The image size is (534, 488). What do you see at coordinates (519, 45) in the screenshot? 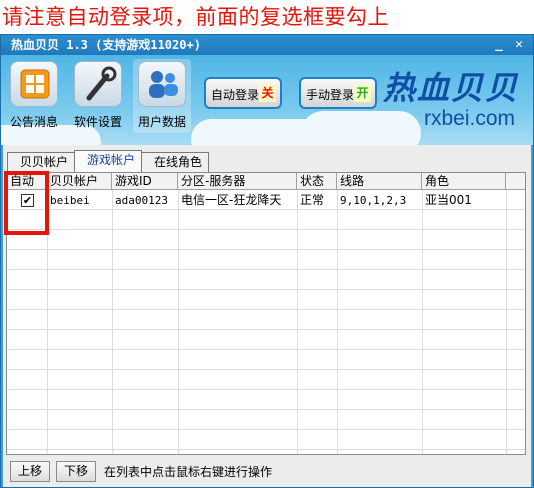
I see `close-button: ✕` at bounding box center [519, 45].